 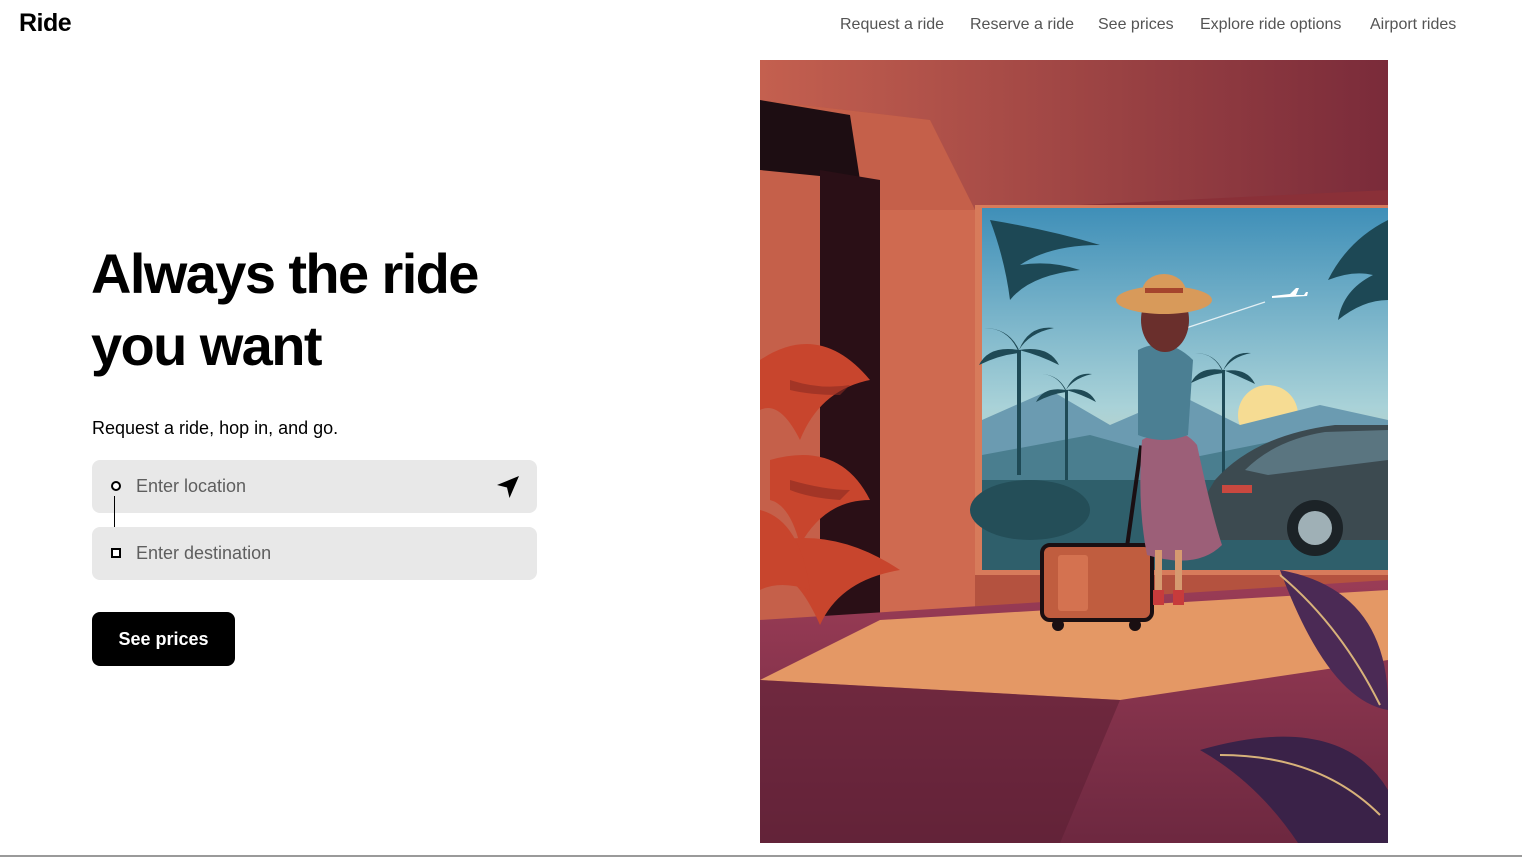 I want to click on hero-title-line-1: Always the ride, so click(x=285, y=273).